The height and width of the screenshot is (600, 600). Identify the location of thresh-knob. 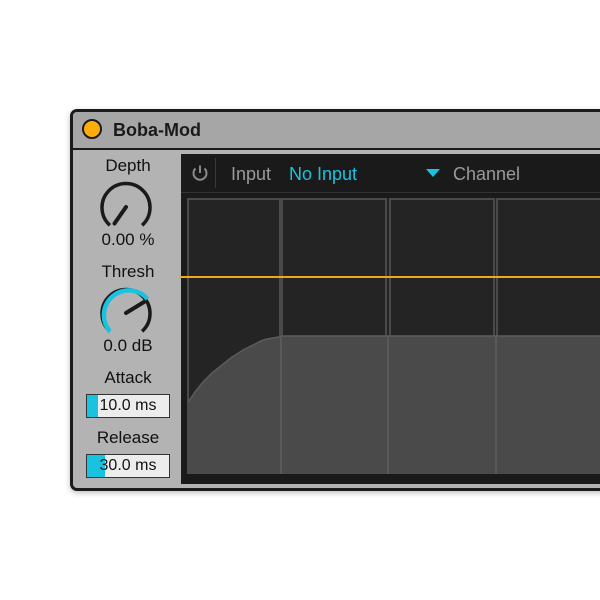
(126, 312).